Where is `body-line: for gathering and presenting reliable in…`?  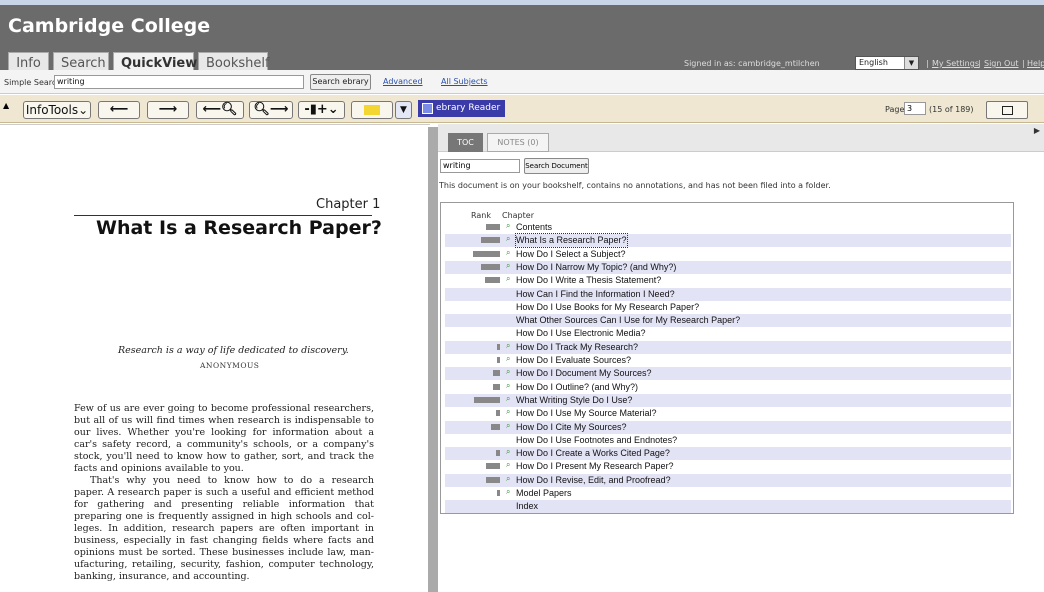 body-line: for gathering and presenting reliable in… is located at coordinates (224, 504).